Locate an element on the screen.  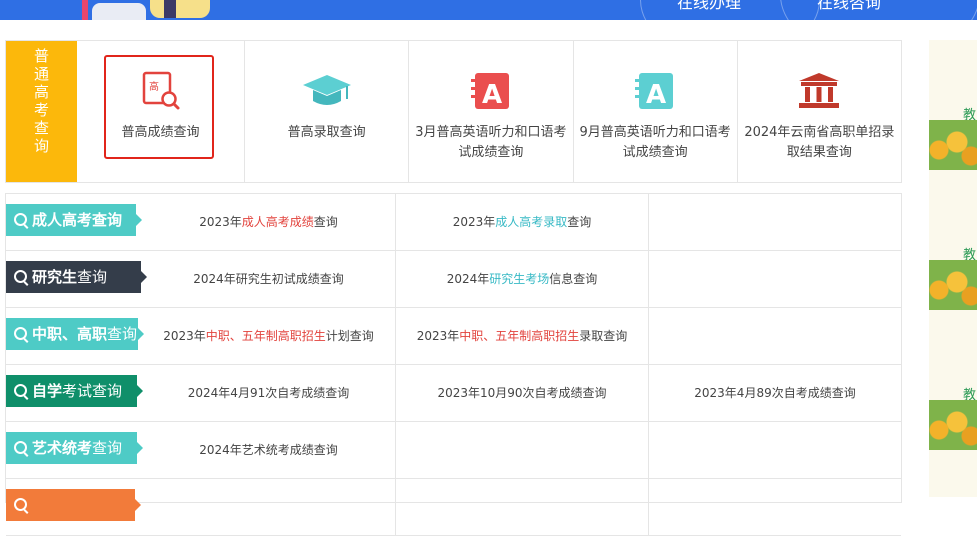
side-tab-char: 高 is located at coordinates (41, 92).